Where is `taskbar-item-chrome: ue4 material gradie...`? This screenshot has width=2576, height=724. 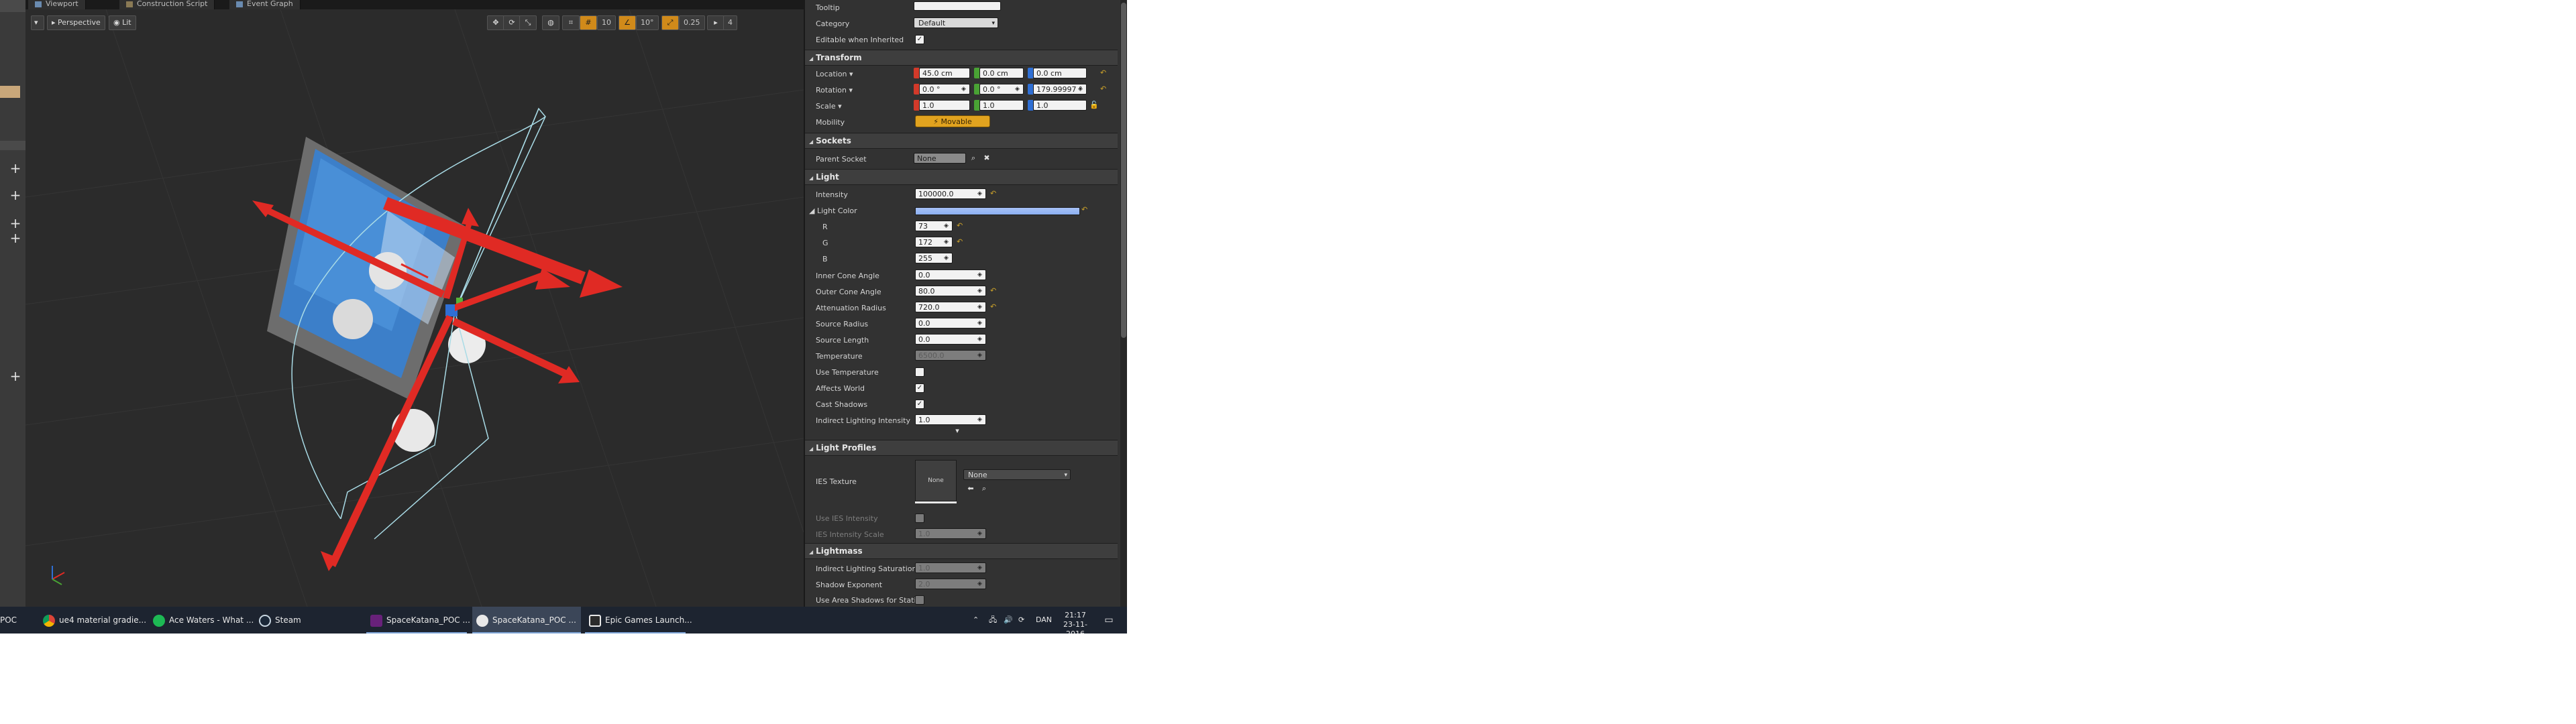
taskbar-item-chrome: ue4 material gradie... is located at coordinates (94, 620).